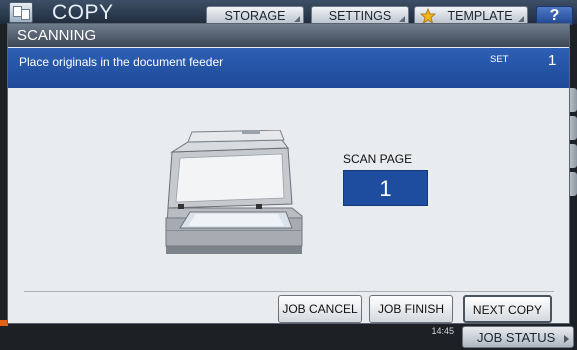  What do you see at coordinates (480, 16) in the screenshot?
I see `template-button-label: TEMPLATE` at bounding box center [480, 16].